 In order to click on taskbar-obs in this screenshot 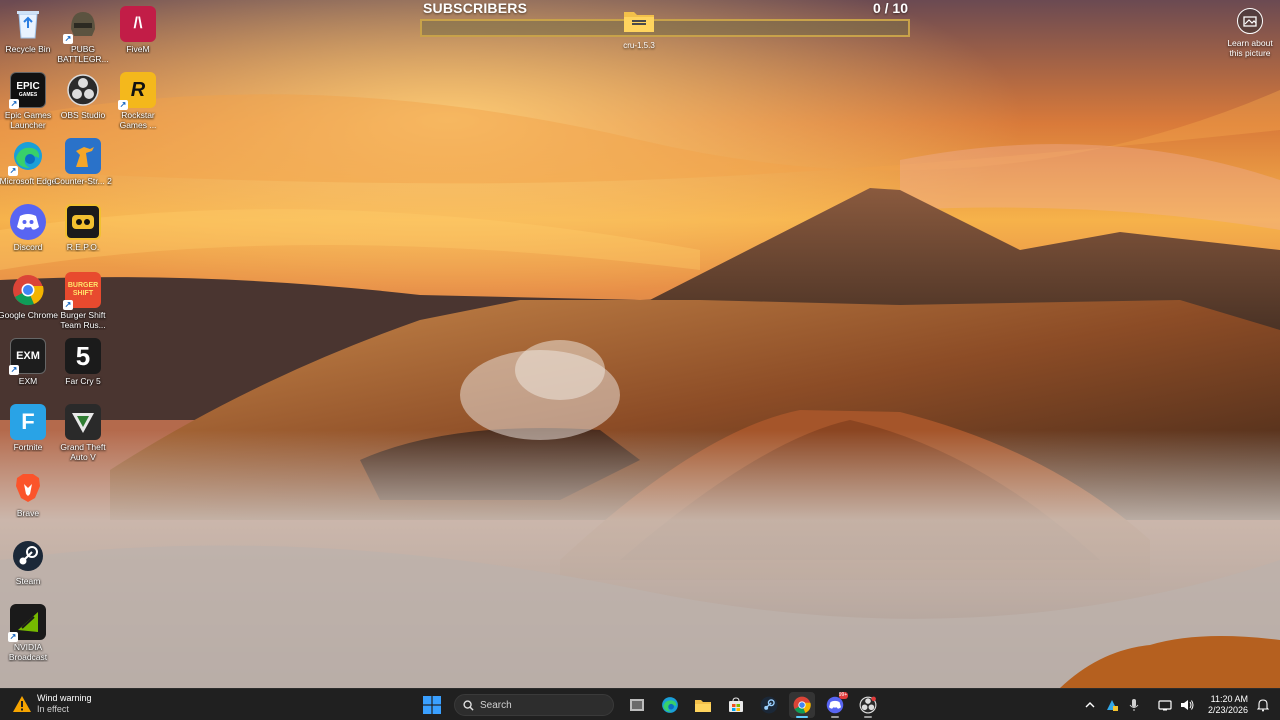, I will do `click(868, 705)`.